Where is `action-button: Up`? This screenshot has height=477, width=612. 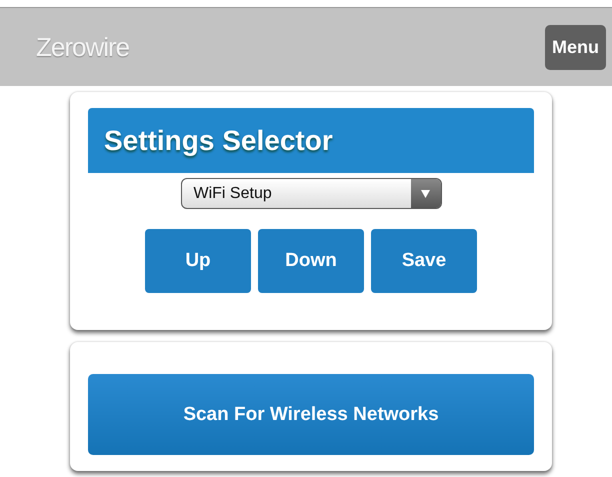 action-button: Up is located at coordinates (198, 261).